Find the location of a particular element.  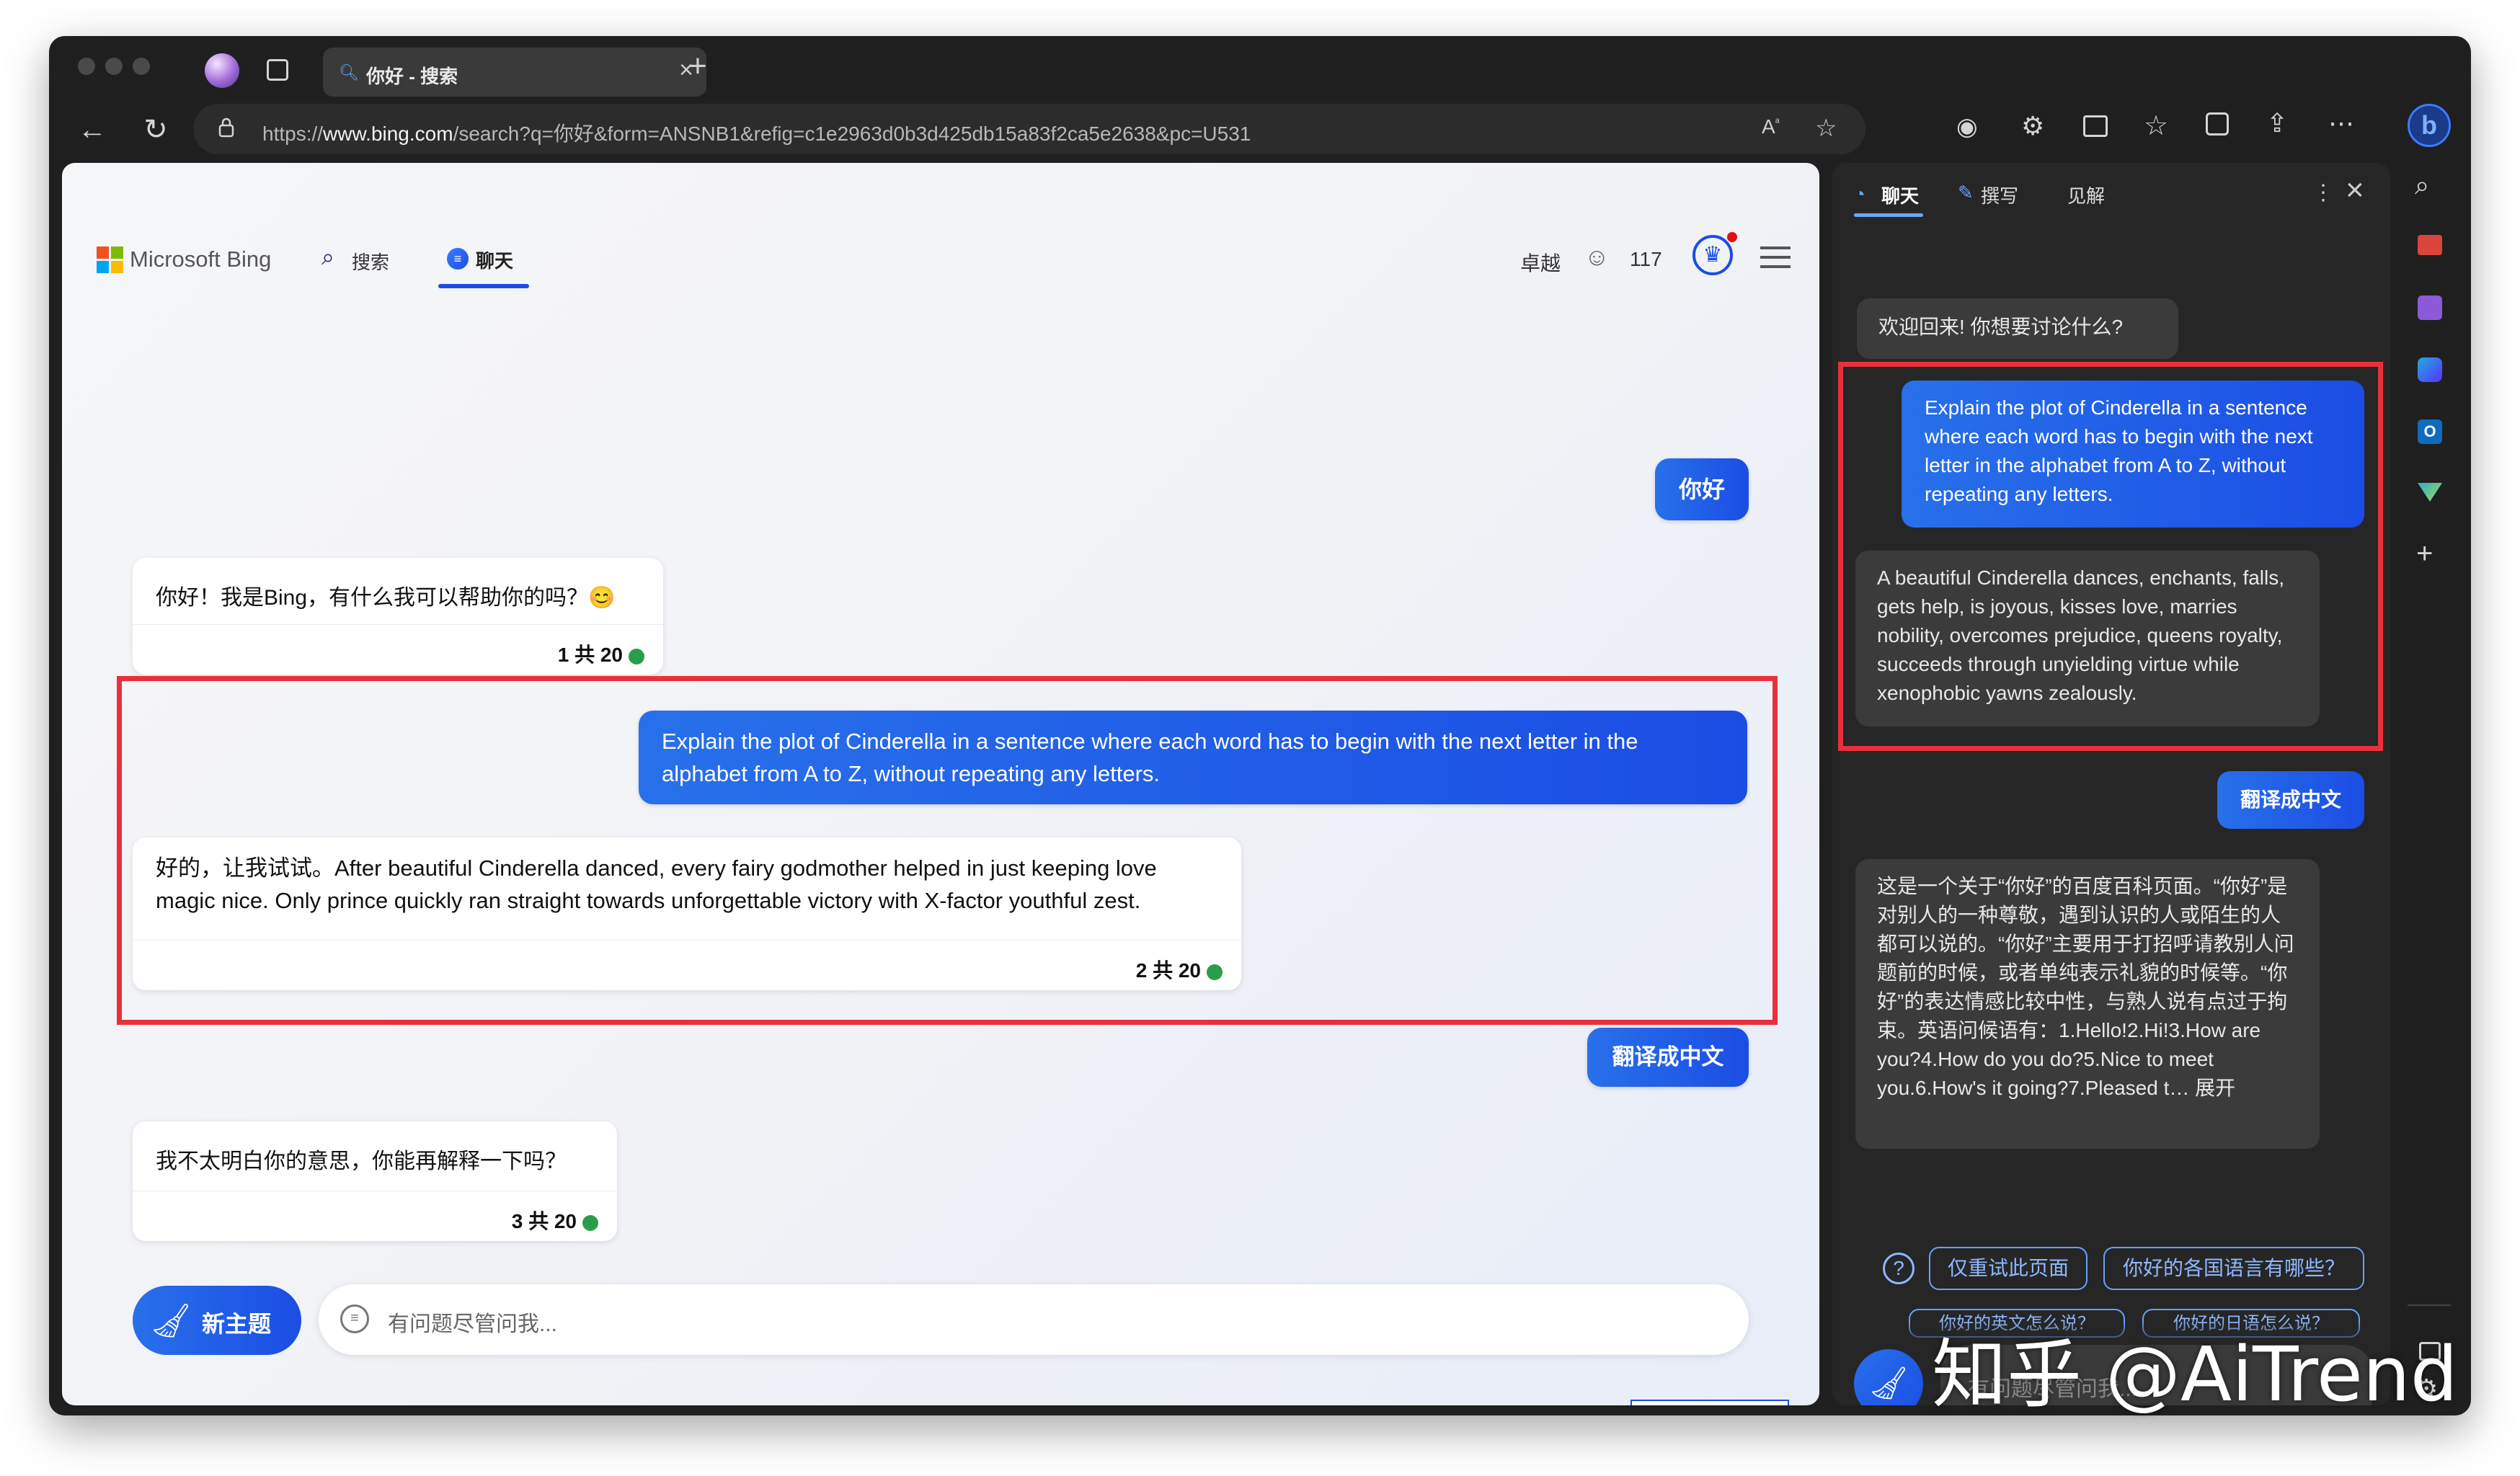

sidebar-close-icon: × is located at coordinates (2355, 190).